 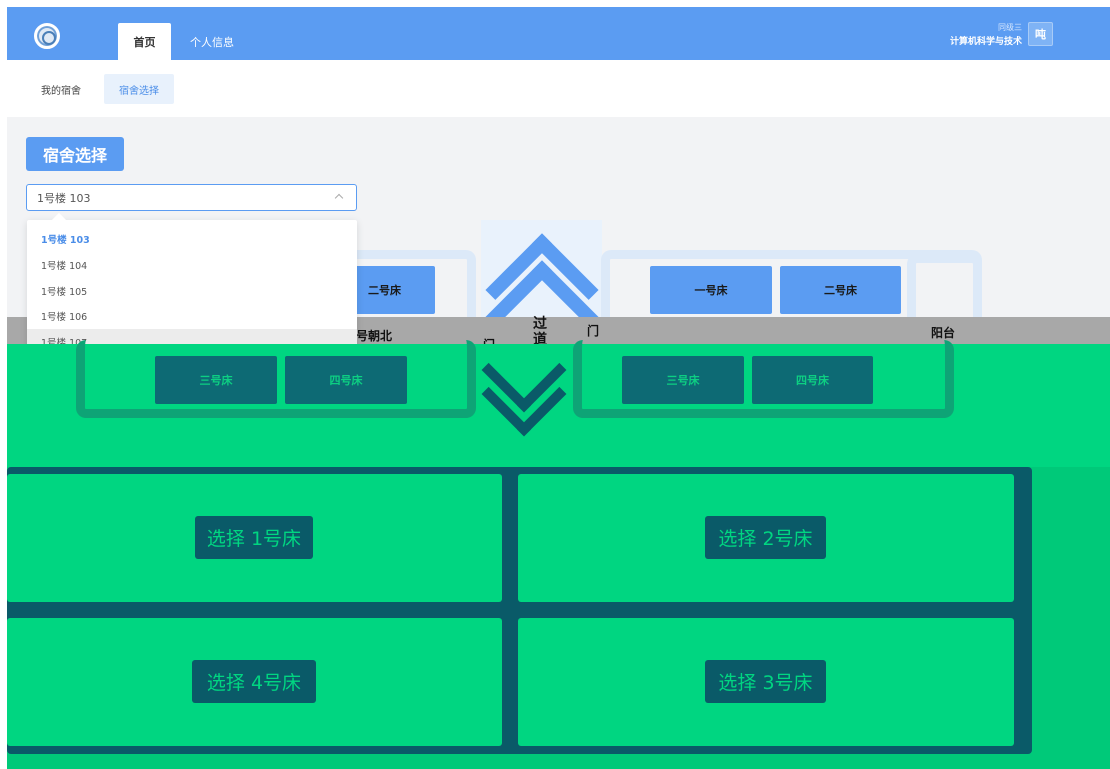 What do you see at coordinates (683, 380) in the screenshot?
I see `right-room-bed-3: 三号床` at bounding box center [683, 380].